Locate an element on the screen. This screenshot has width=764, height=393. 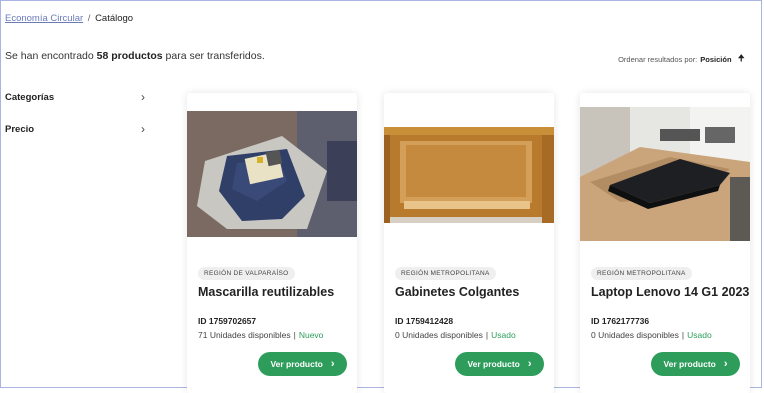
condition-label: Nuevo is located at coordinates (311, 335).